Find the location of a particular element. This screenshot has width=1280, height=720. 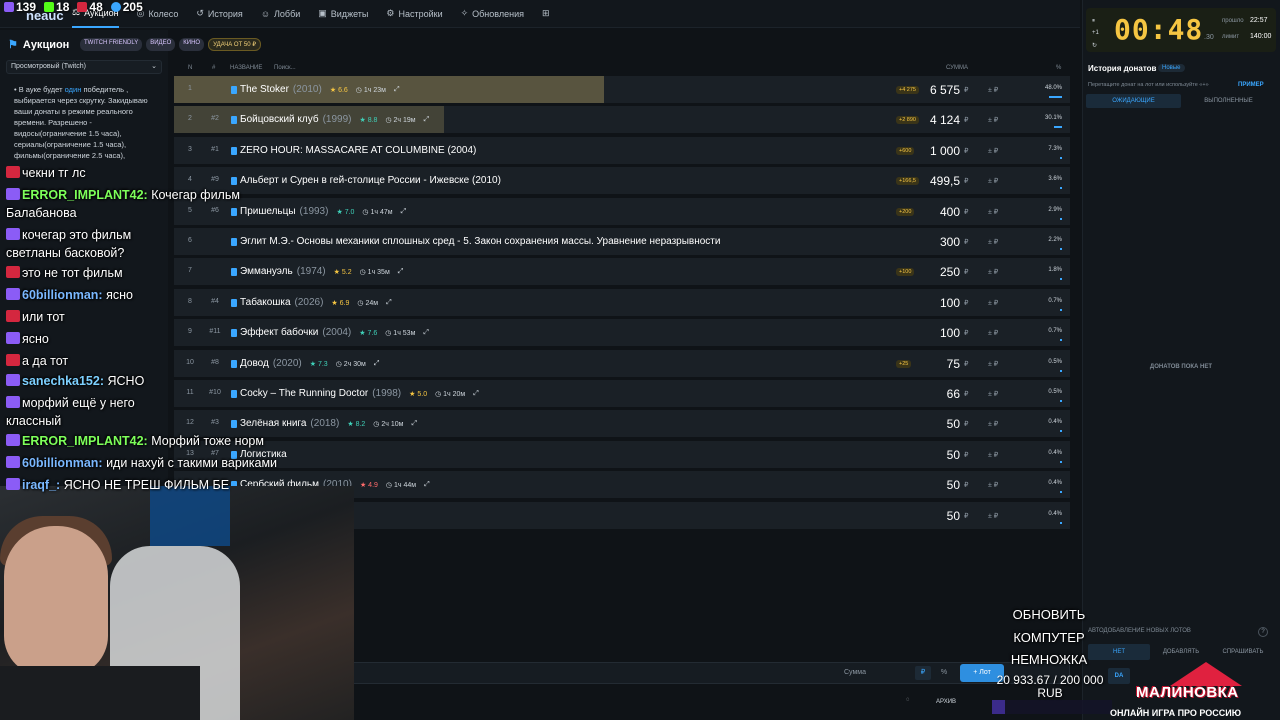

lot-duration: ◷ 1ч 53м is located at coordinates (400, 334).